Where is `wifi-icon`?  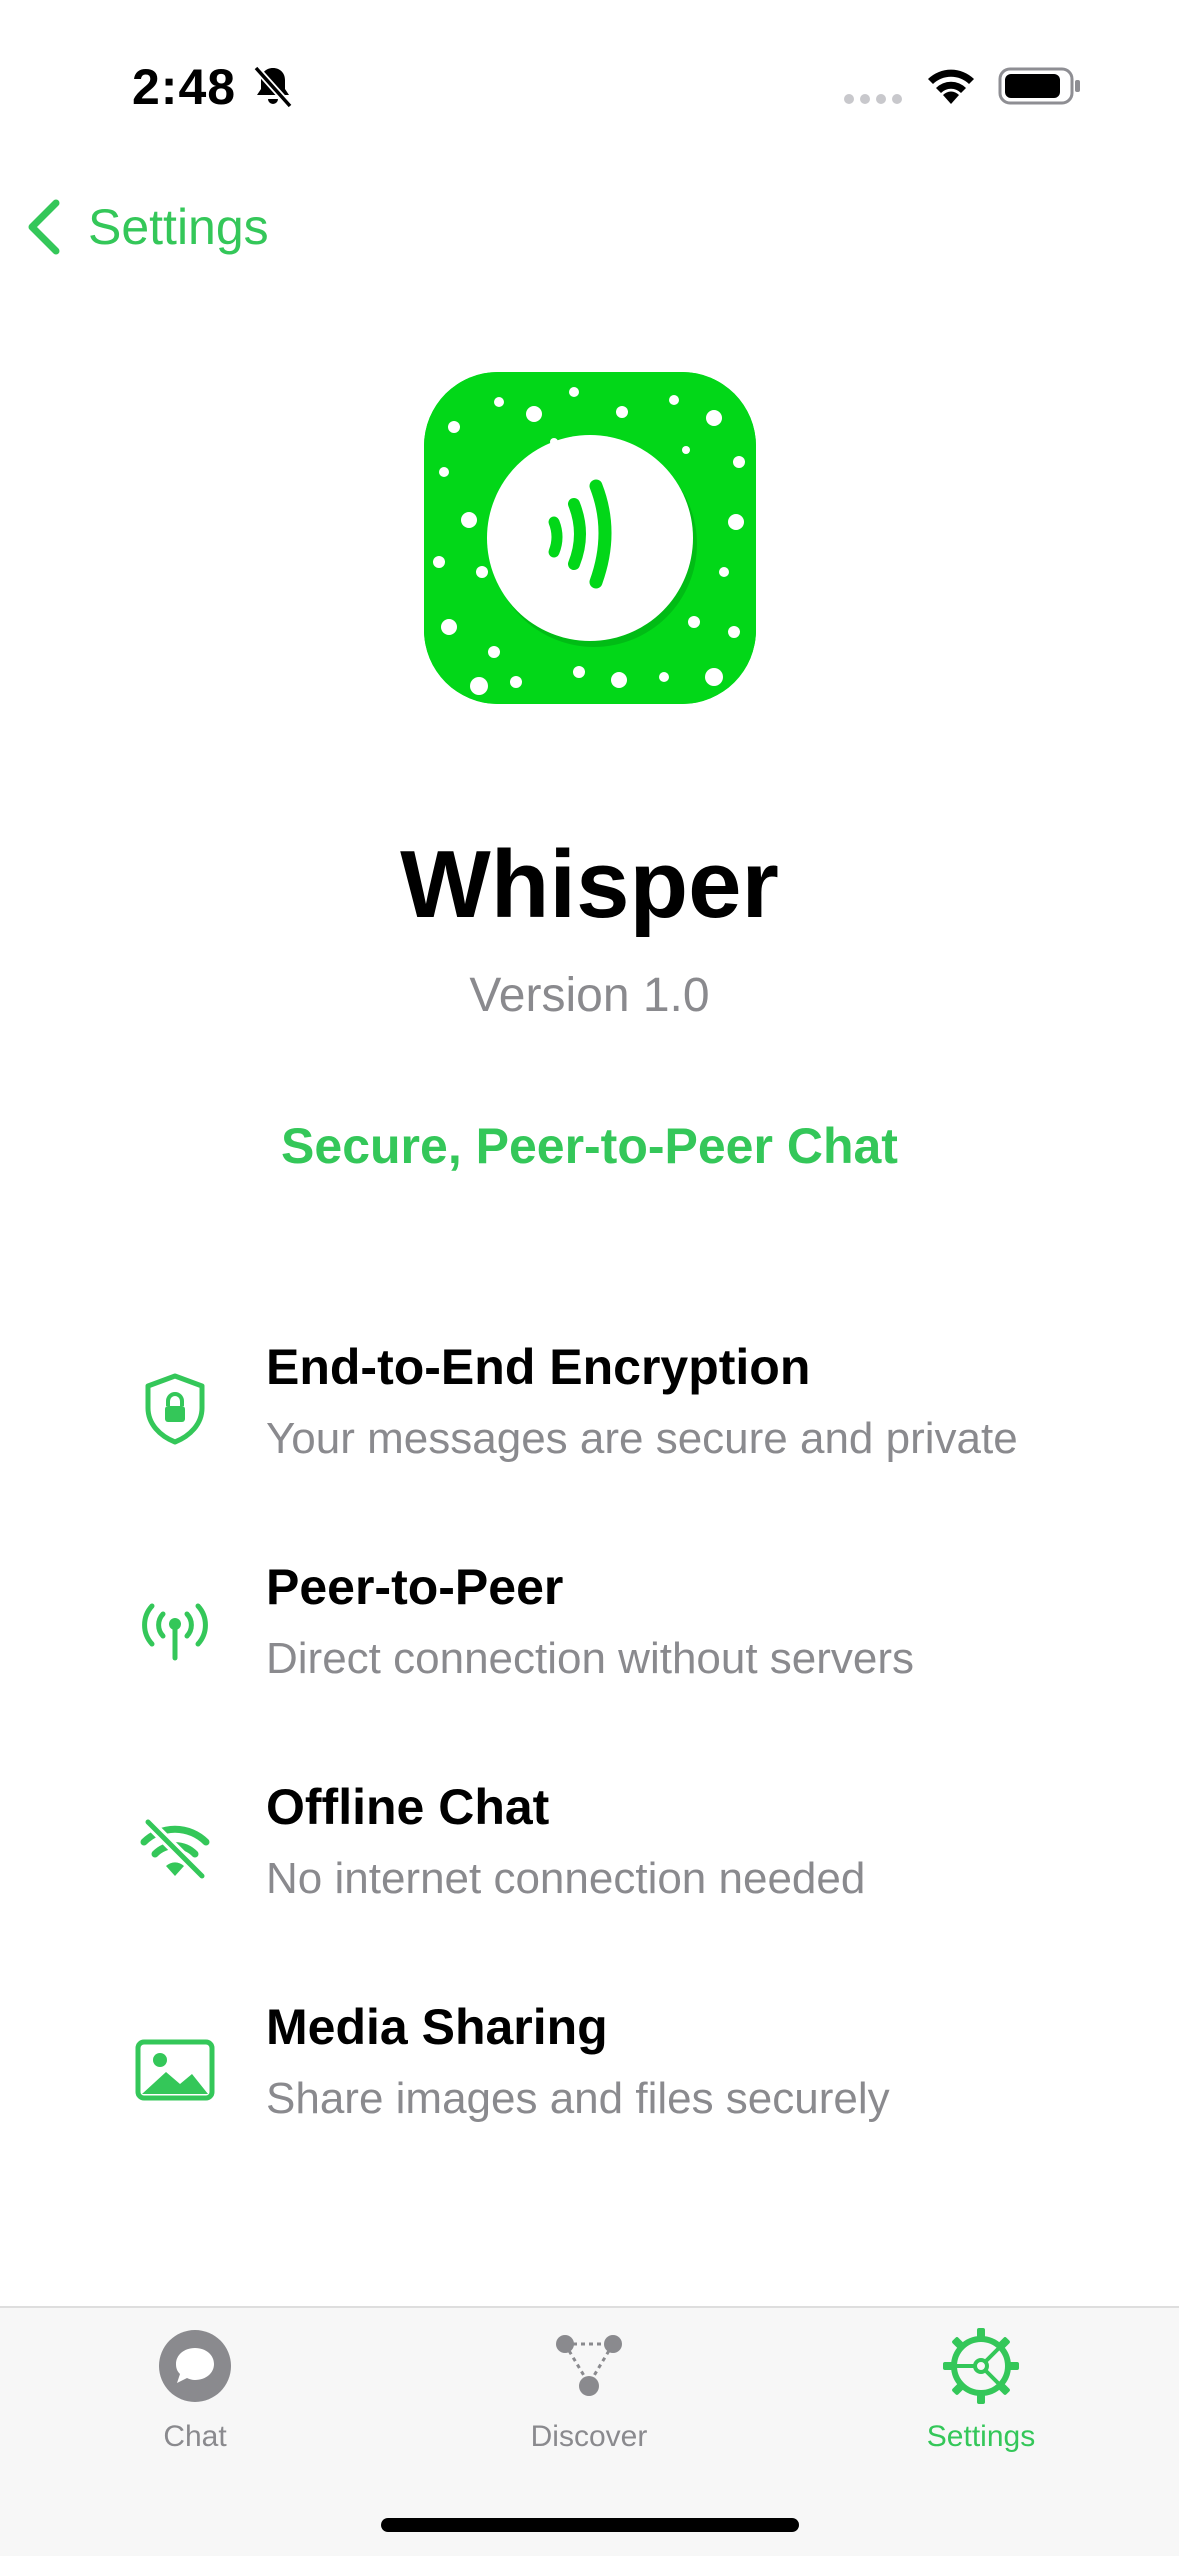 wifi-icon is located at coordinates (951, 86).